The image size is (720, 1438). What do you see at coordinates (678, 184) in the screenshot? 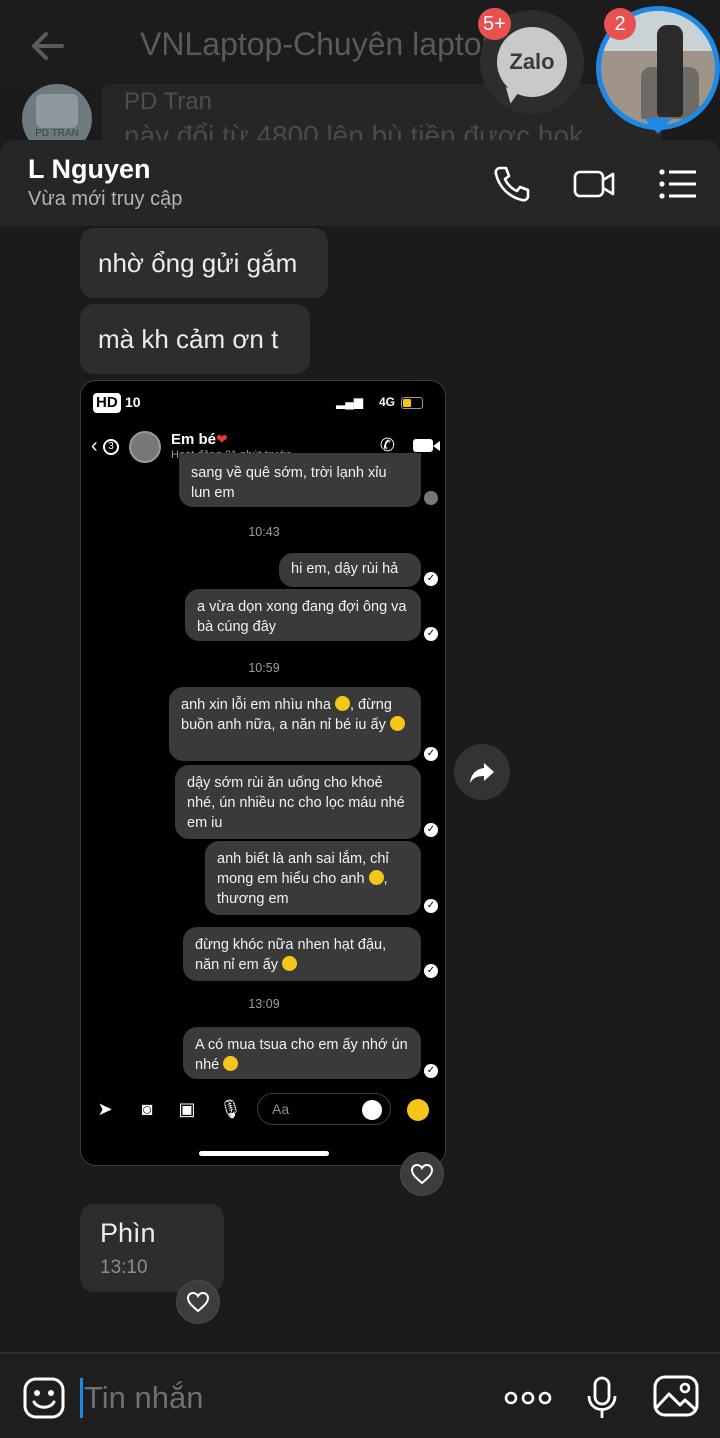
I see `menu-icon` at bounding box center [678, 184].